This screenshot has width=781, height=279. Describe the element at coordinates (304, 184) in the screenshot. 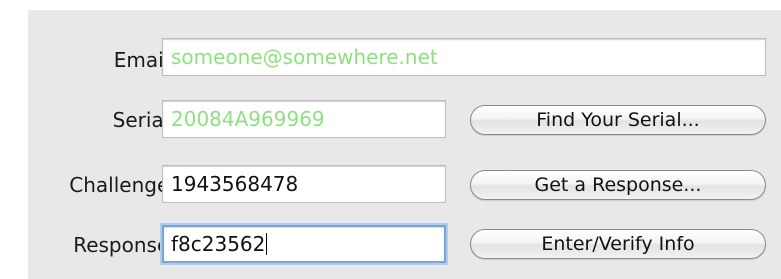

I see `challenge-field: 1943568478` at that location.